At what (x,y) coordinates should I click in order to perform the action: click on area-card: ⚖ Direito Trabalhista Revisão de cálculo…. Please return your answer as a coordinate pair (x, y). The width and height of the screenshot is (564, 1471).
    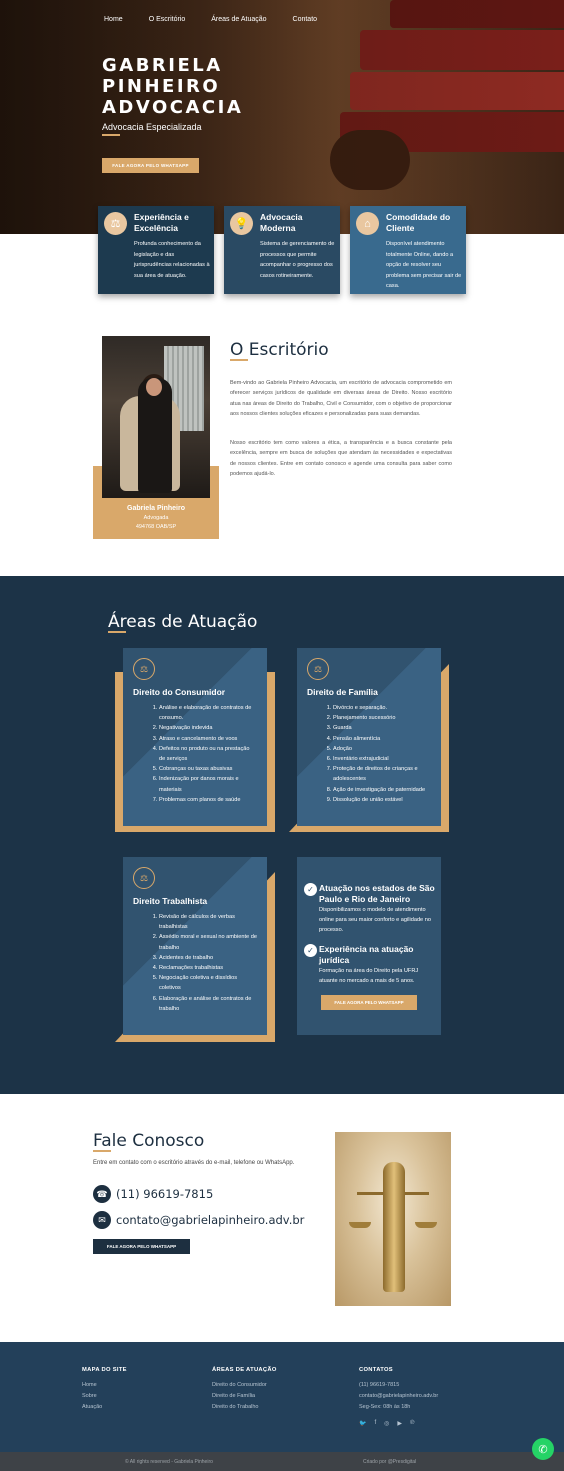
    Looking at the image, I should click on (195, 946).